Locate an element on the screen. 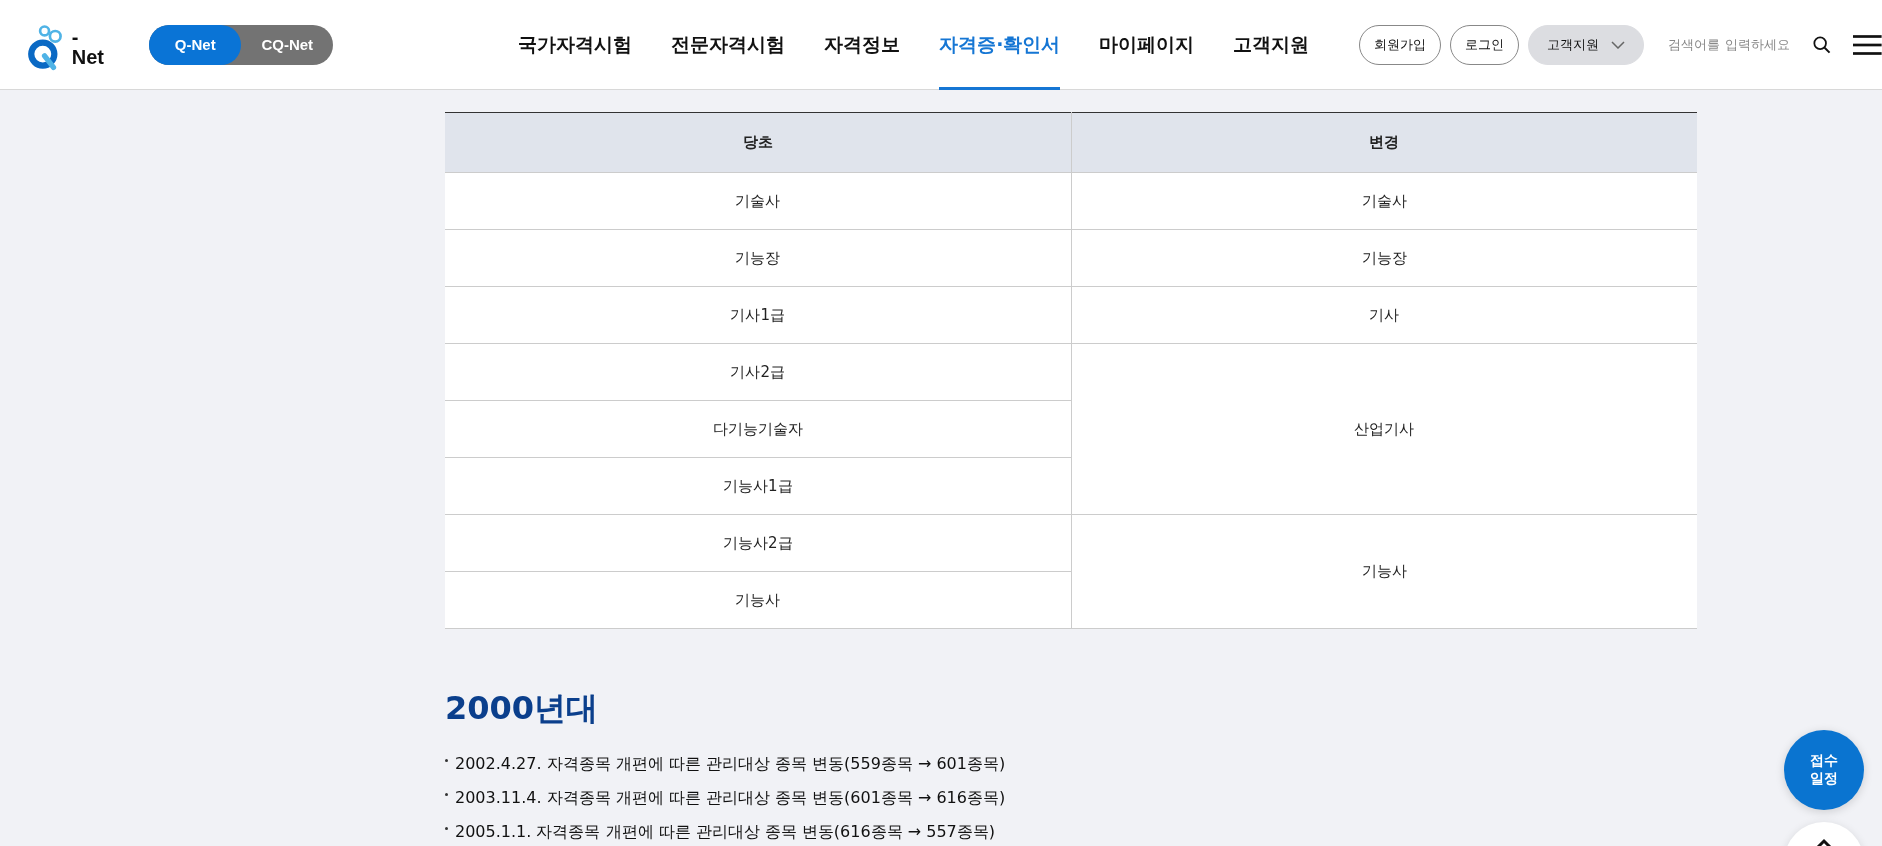 The image size is (1882, 846). list-item-text: 2002.4.27. 자격종목 개편에 따른 관리대상 종목 변동(559종목 → 601종목) is located at coordinates (730, 764).